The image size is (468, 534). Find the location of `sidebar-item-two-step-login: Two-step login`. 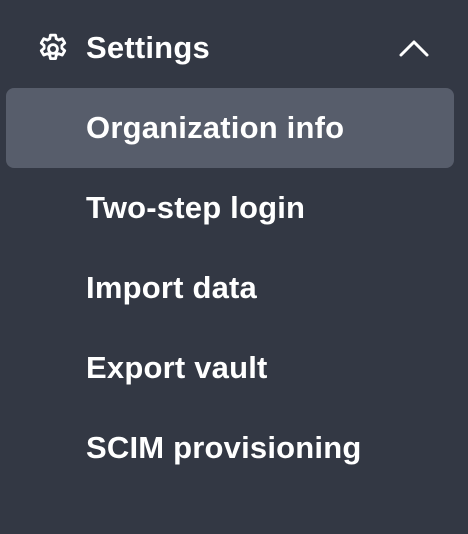

sidebar-item-two-step-login: Two-step login is located at coordinates (230, 208).